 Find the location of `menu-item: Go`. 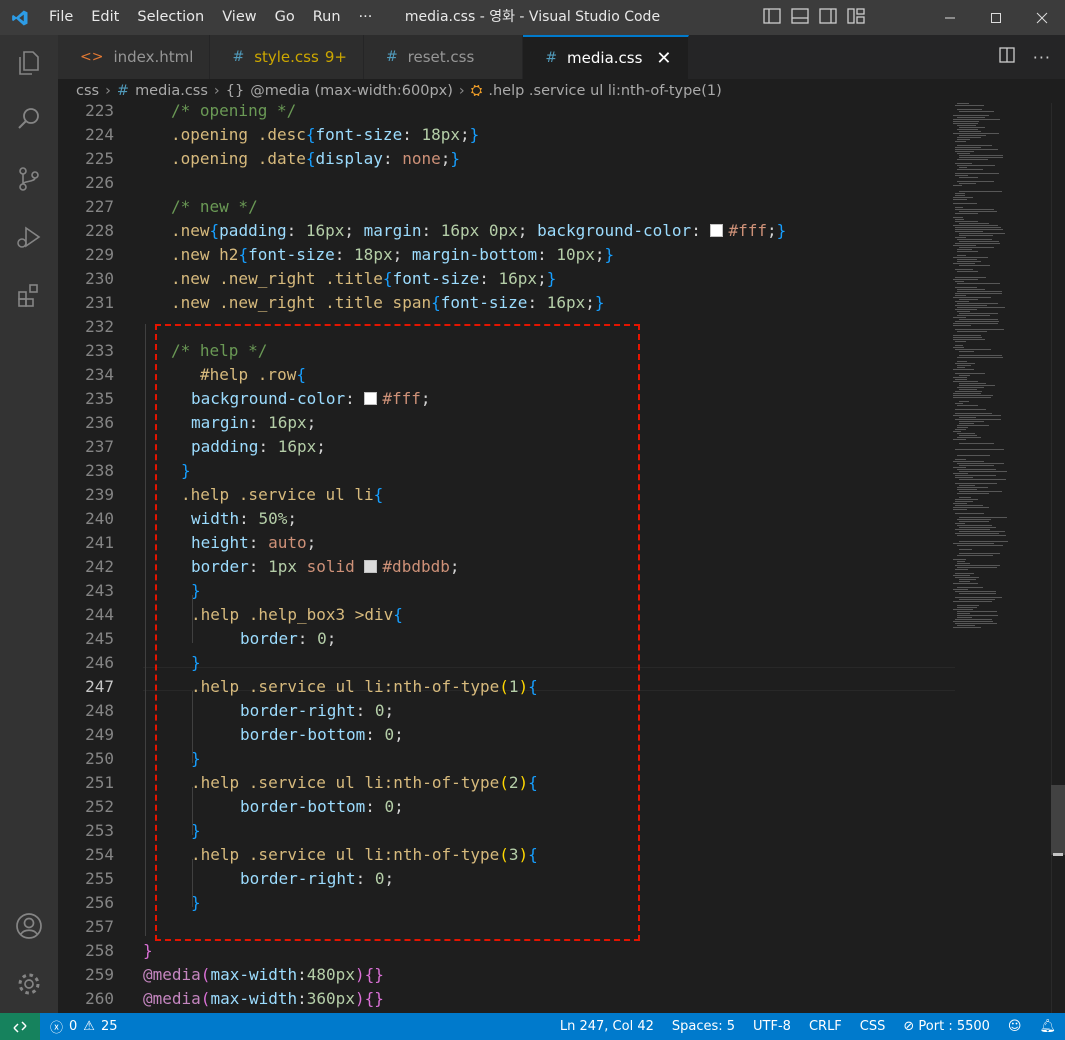

menu-item: Go is located at coordinates (285, 17).